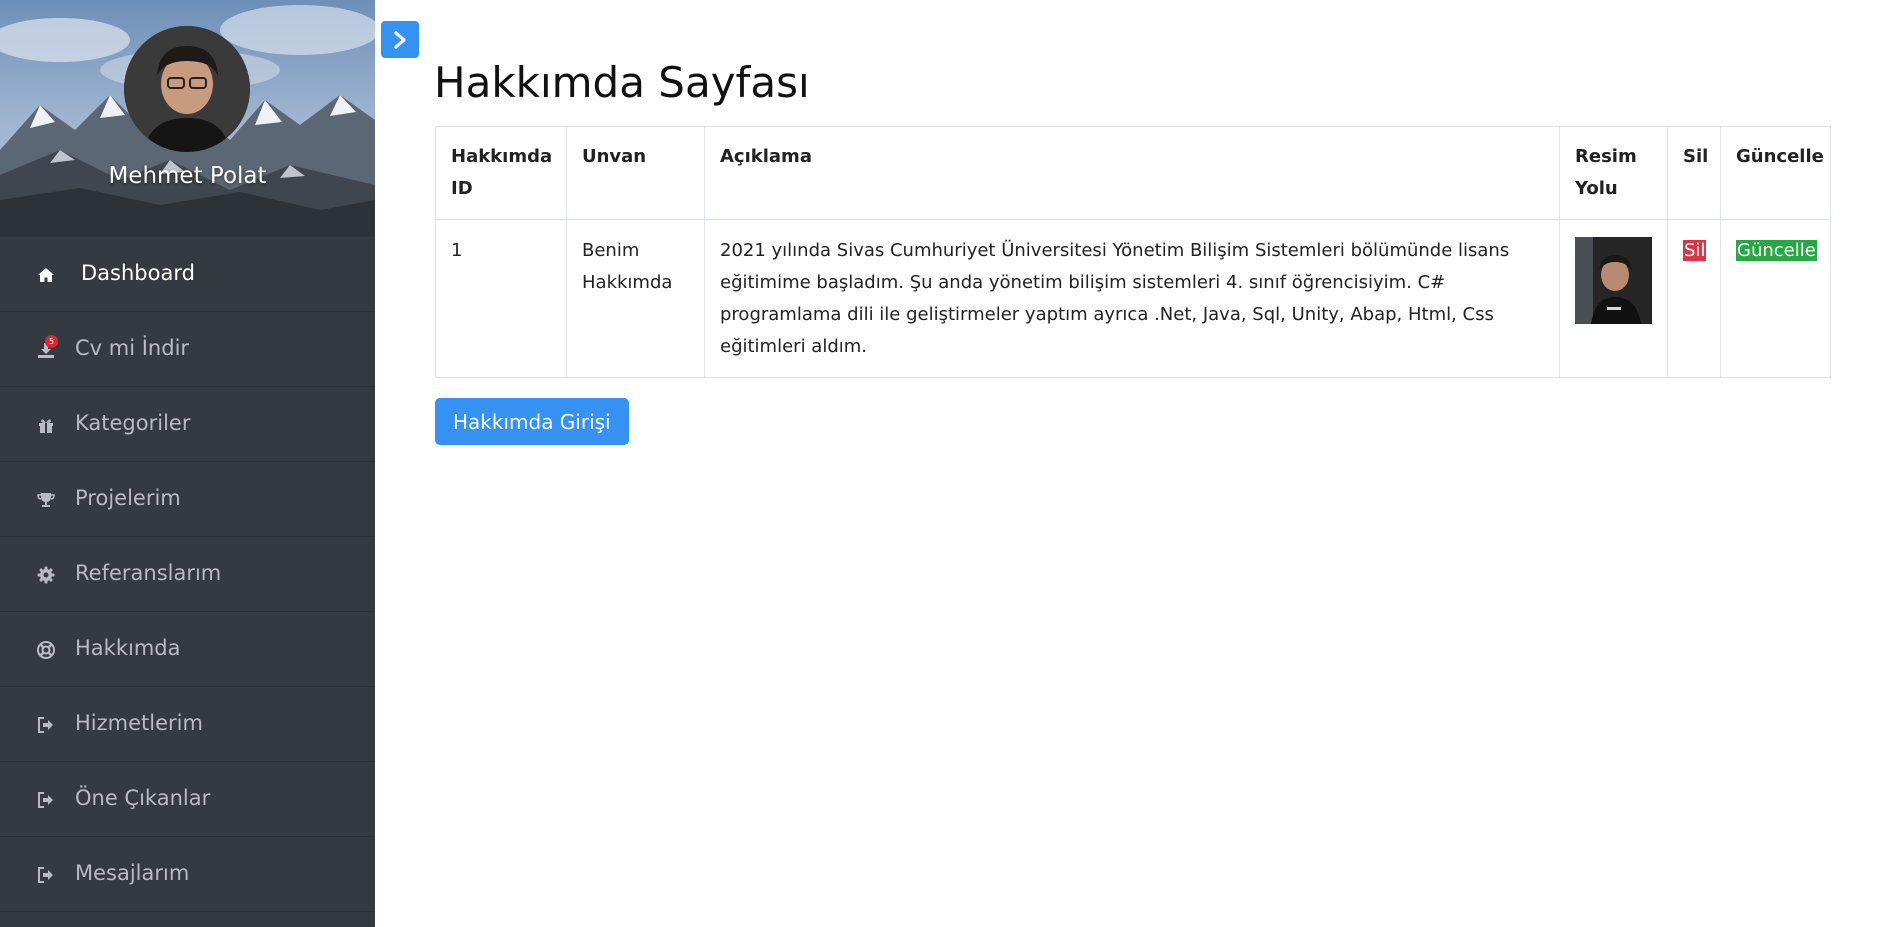 The width and height of the screenshot is (1891, 927). I want to click on notification-badge: 5, so click(51, 341).